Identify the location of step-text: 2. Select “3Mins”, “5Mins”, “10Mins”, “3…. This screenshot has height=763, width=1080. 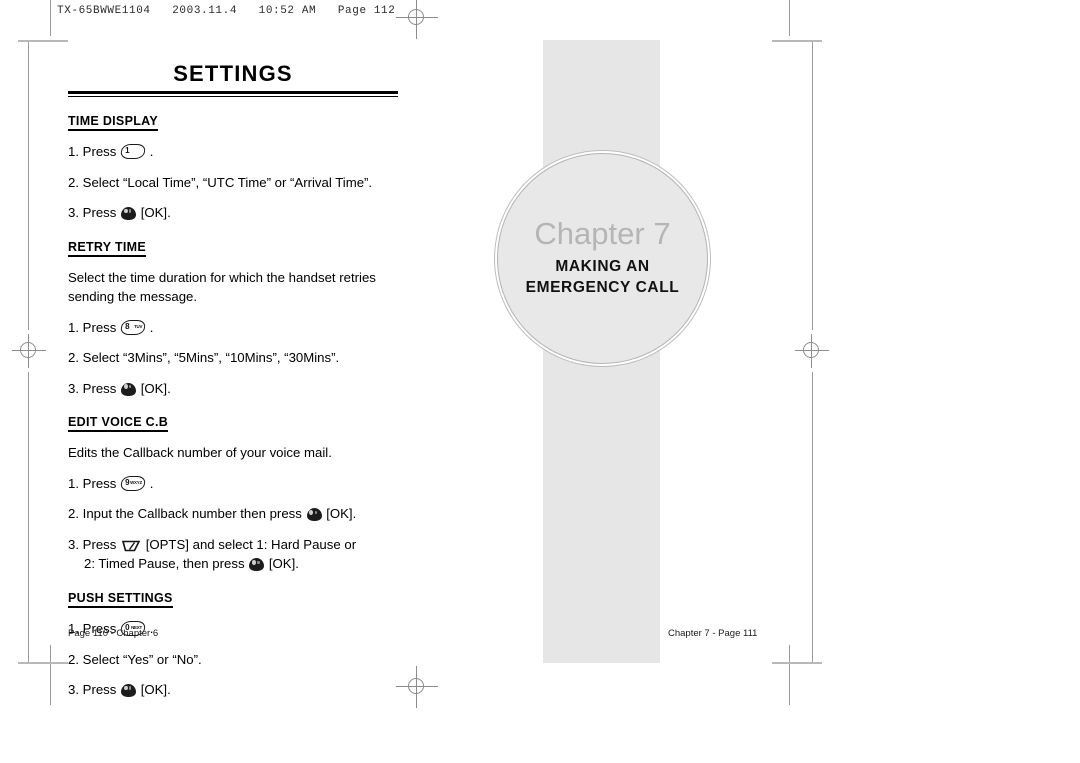
(204, 358).